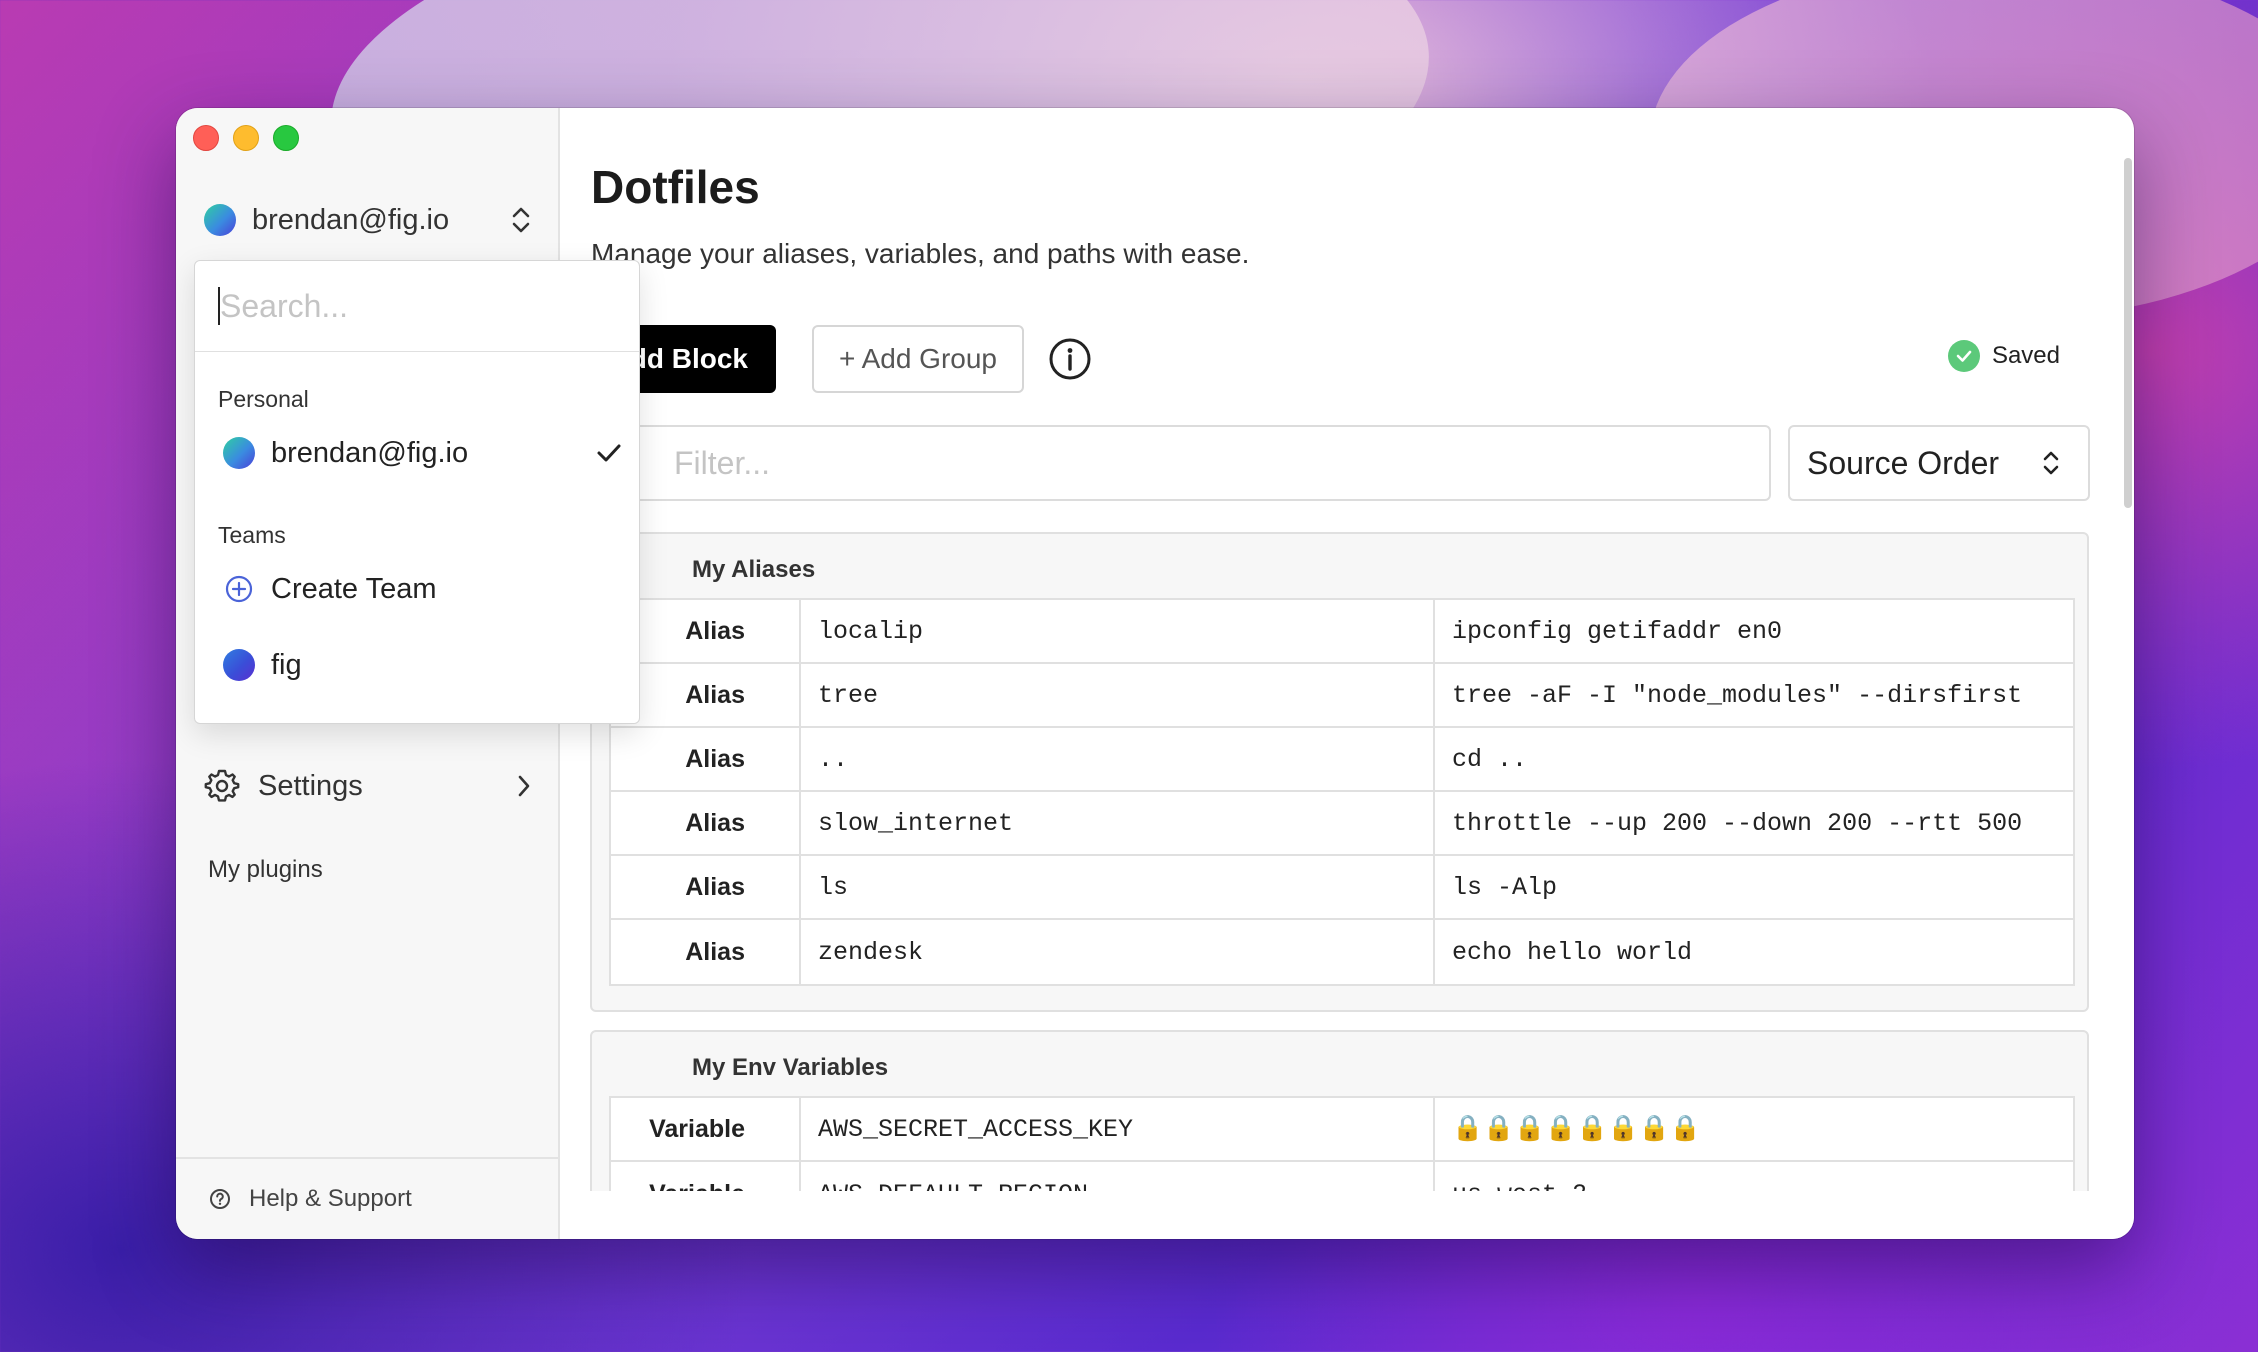 The height and width of the screenshot is (1352, 2258). What do you see at coordinates (1754, 759) in the screenshot?
I see `row-value: cd ..` at bounding box center [1754, 759].